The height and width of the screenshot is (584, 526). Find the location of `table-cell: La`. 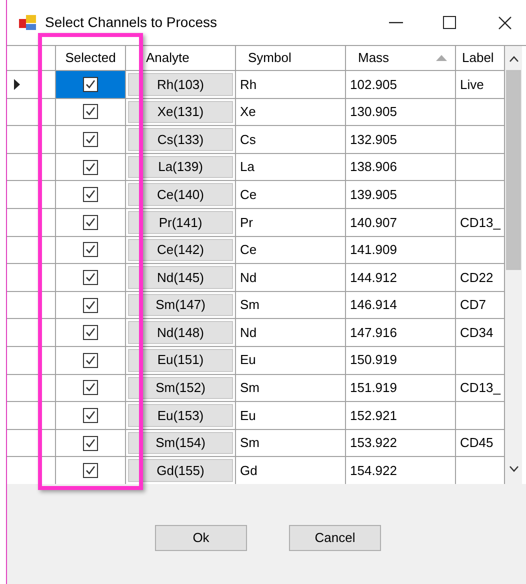

table-cell: La is located at coordinates (291, 168).